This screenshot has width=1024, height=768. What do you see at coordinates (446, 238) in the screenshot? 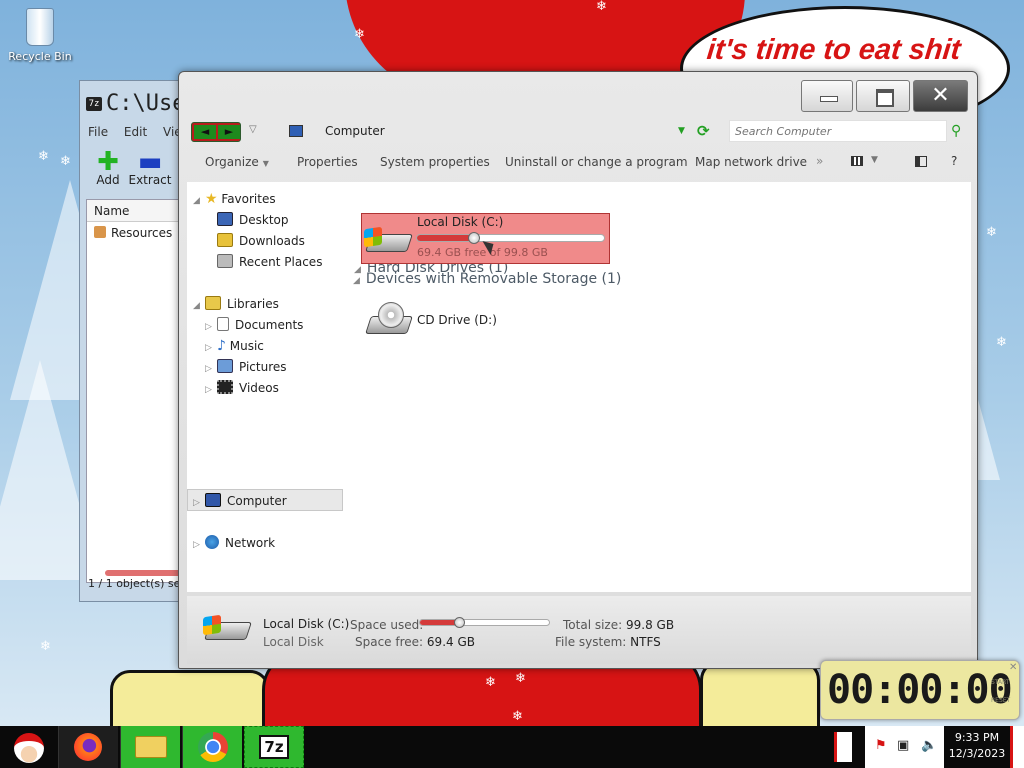
I see `local-disk-usage-fill` at bounding box center [446, 238].